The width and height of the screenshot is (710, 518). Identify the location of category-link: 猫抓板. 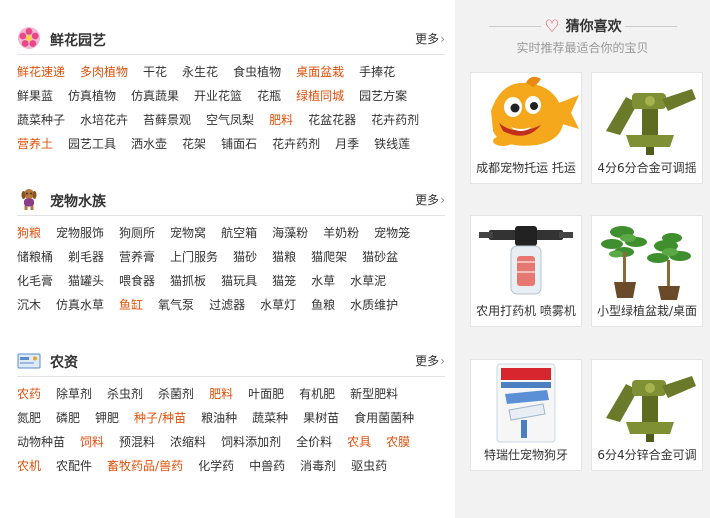
(188, 281).